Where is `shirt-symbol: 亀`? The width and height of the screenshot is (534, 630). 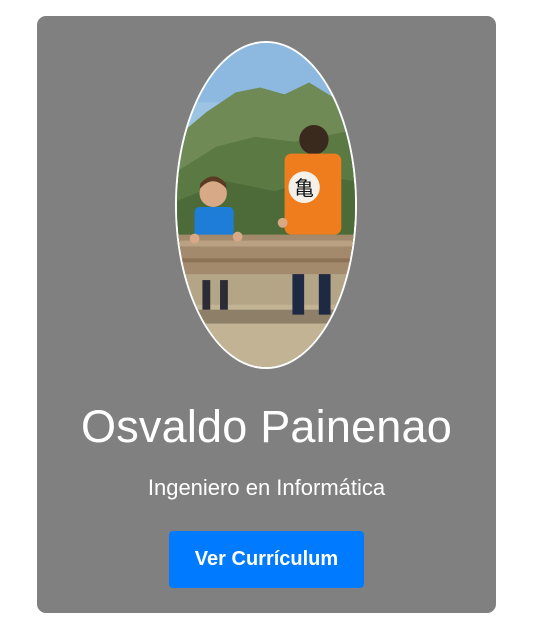
shirt-symbol: 亀 is located at coordinates (304, 188).